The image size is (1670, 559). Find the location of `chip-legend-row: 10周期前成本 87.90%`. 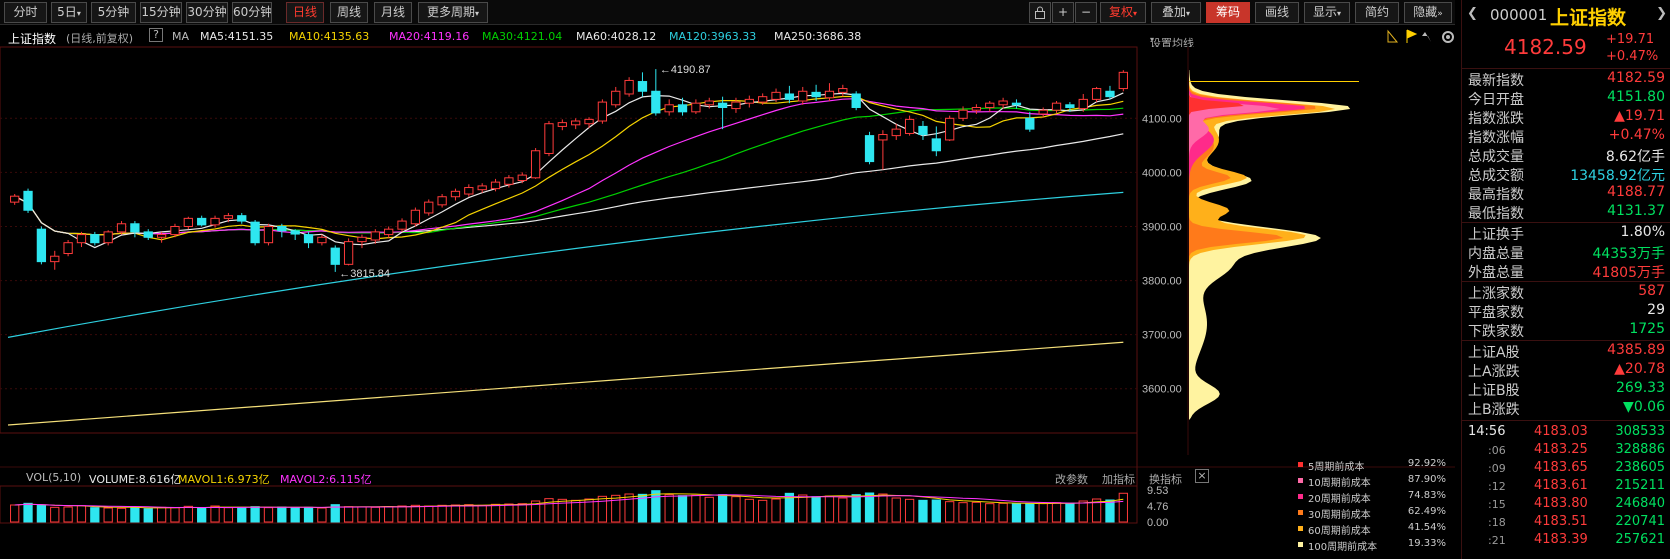

chip-legend-row: 10周期前成本 87.90% is located at coordinates (1373, 481).